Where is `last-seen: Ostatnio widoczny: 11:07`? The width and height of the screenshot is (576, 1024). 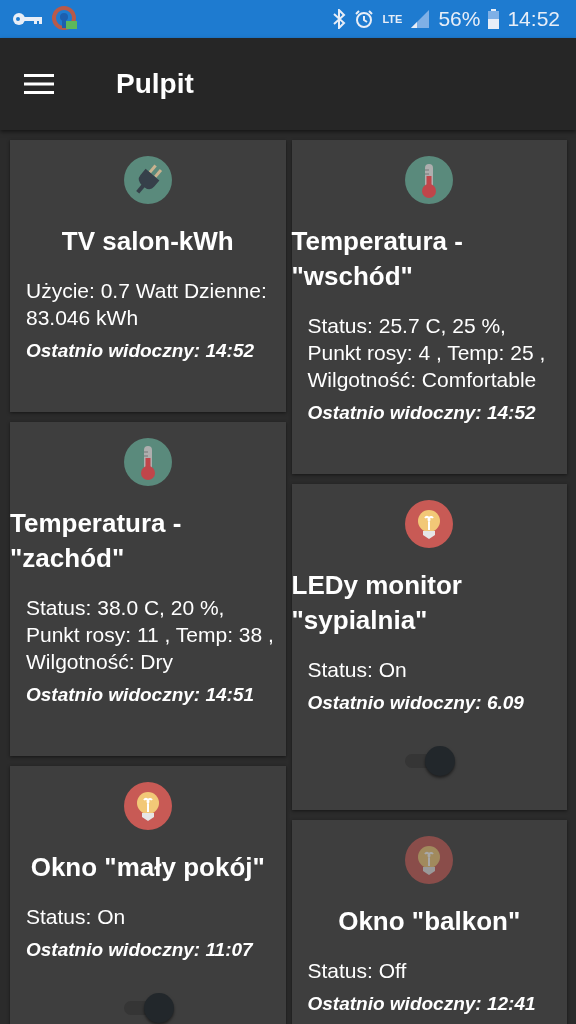
last-seen: Ostatnio widoczny: 11:07 is located at coordinates (140, 950).